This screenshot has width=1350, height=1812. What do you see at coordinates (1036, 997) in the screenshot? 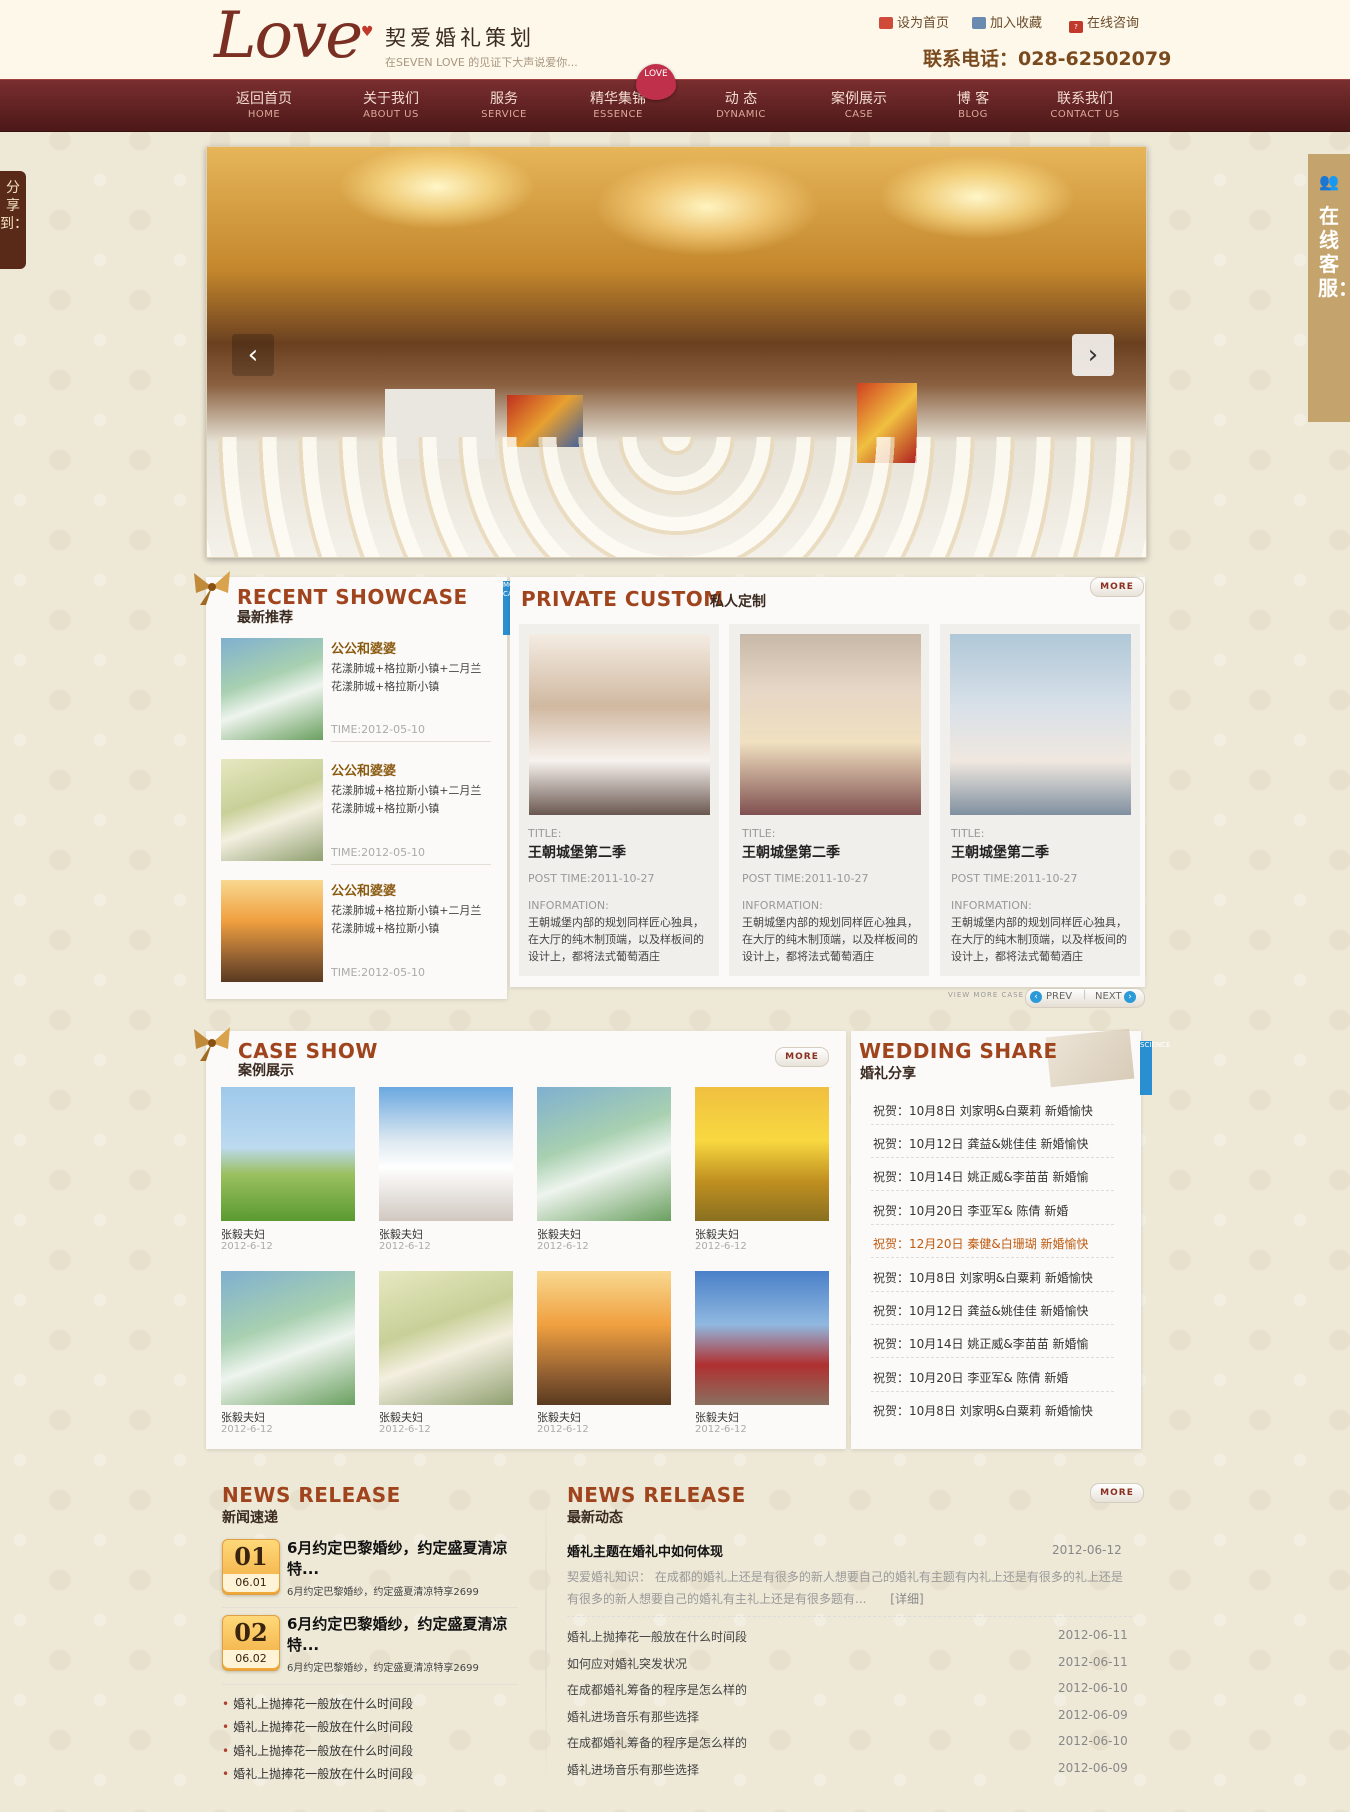
I see `chevron-left-icon: ‹` at bounding box center [1036, 997].